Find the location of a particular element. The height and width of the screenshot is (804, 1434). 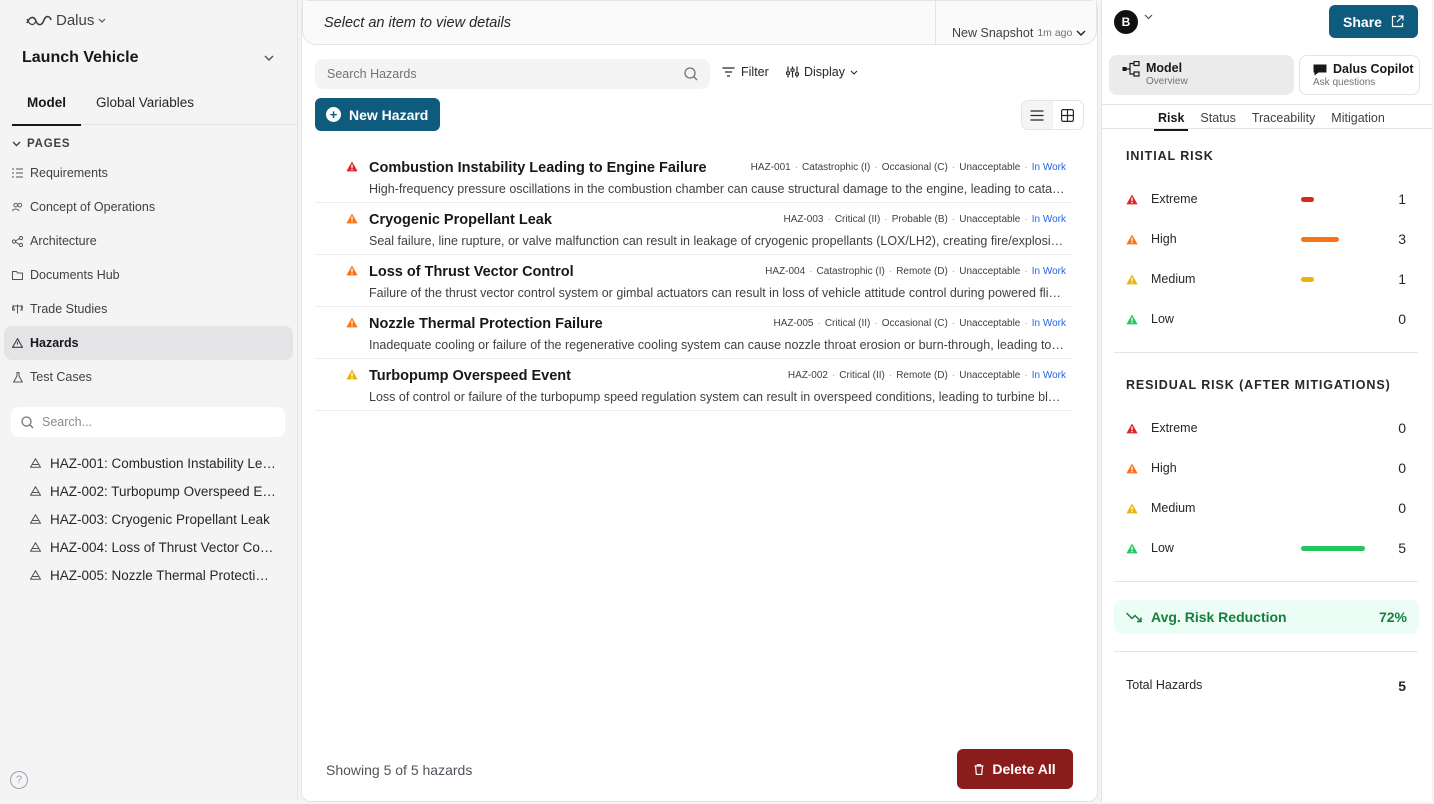

avatar: B is located at coordinates (1126, 22).